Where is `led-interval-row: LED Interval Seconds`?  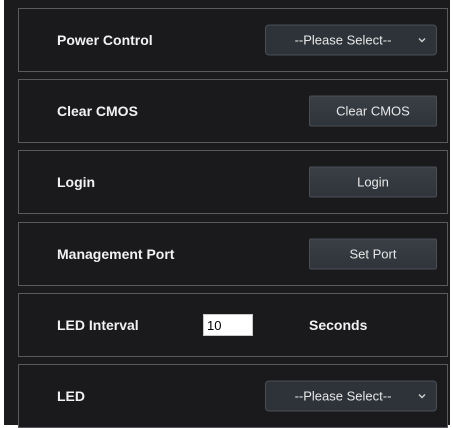 led-interval-row: LED Interval Seconds is located at coordinates (233, 325).